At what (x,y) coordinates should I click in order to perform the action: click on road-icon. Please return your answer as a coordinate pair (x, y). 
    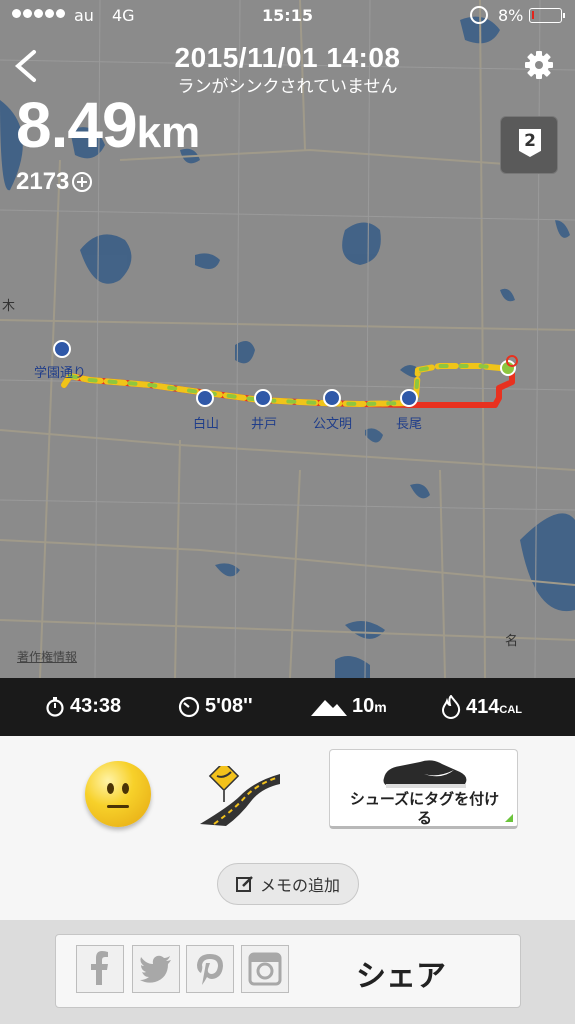
    Looking at the image, I should click on (240, 793).